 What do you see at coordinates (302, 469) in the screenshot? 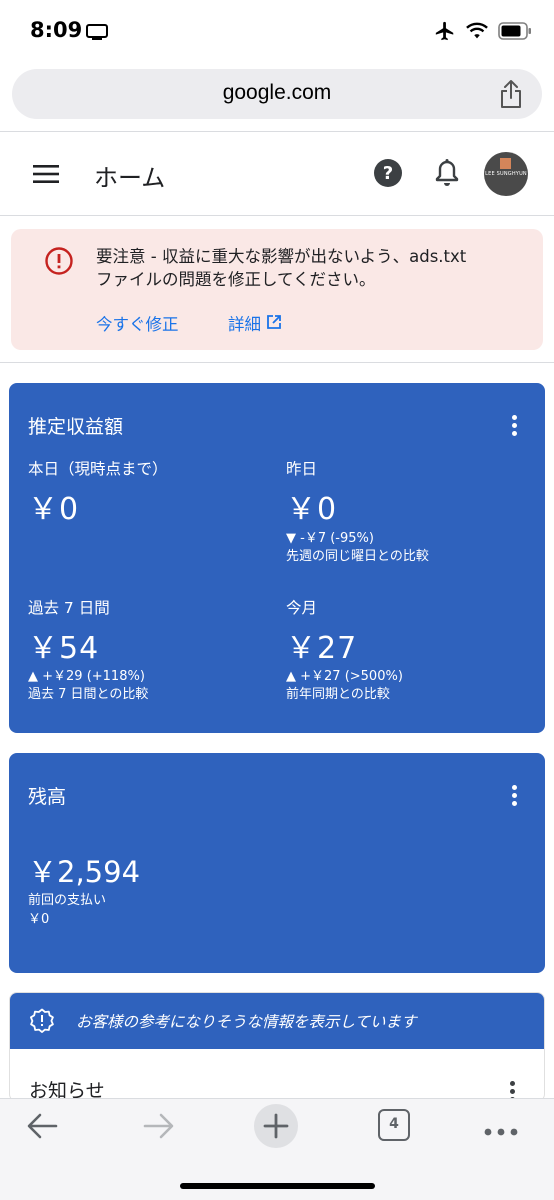
I see `yesterday-label: 昨日` at bounding box center [302, 469].